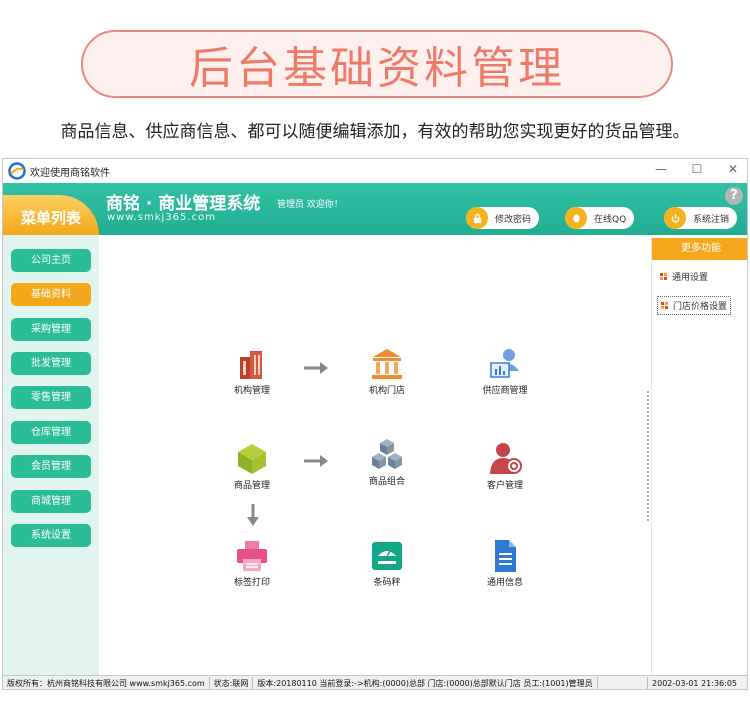  I want to click on change-password-label: 修改密码, so click(513, 219).